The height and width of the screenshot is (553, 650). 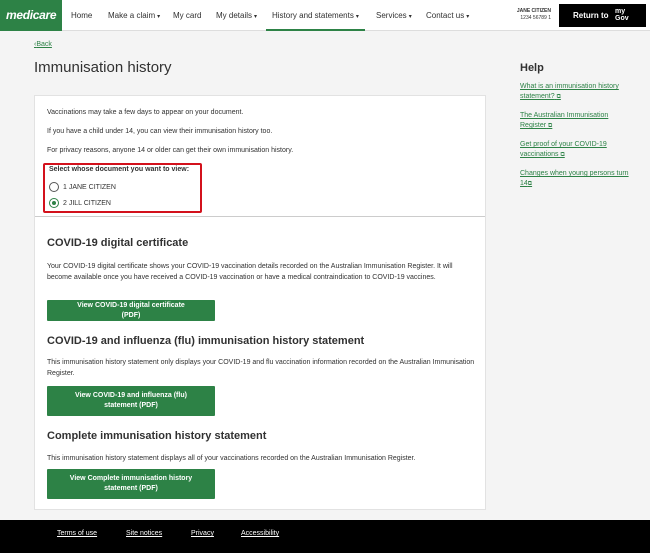 What do you see at coordinates (89, 187) in the screenshot?
I see `radio-label: 1 JANE CITIZEN` at bounding box center [89, 187].